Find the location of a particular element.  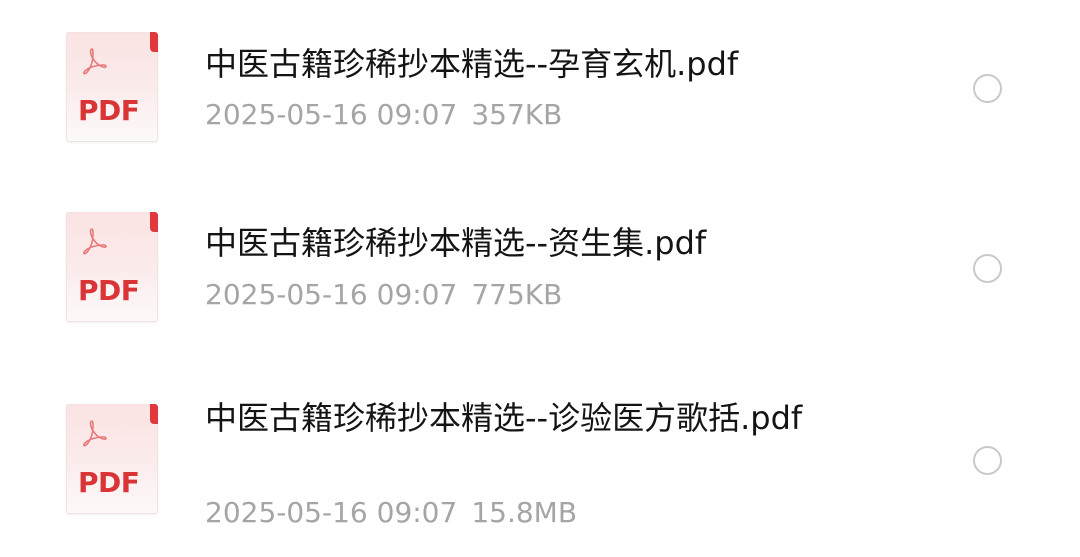

file-size: 775KB is located at coordinates (517, 294).